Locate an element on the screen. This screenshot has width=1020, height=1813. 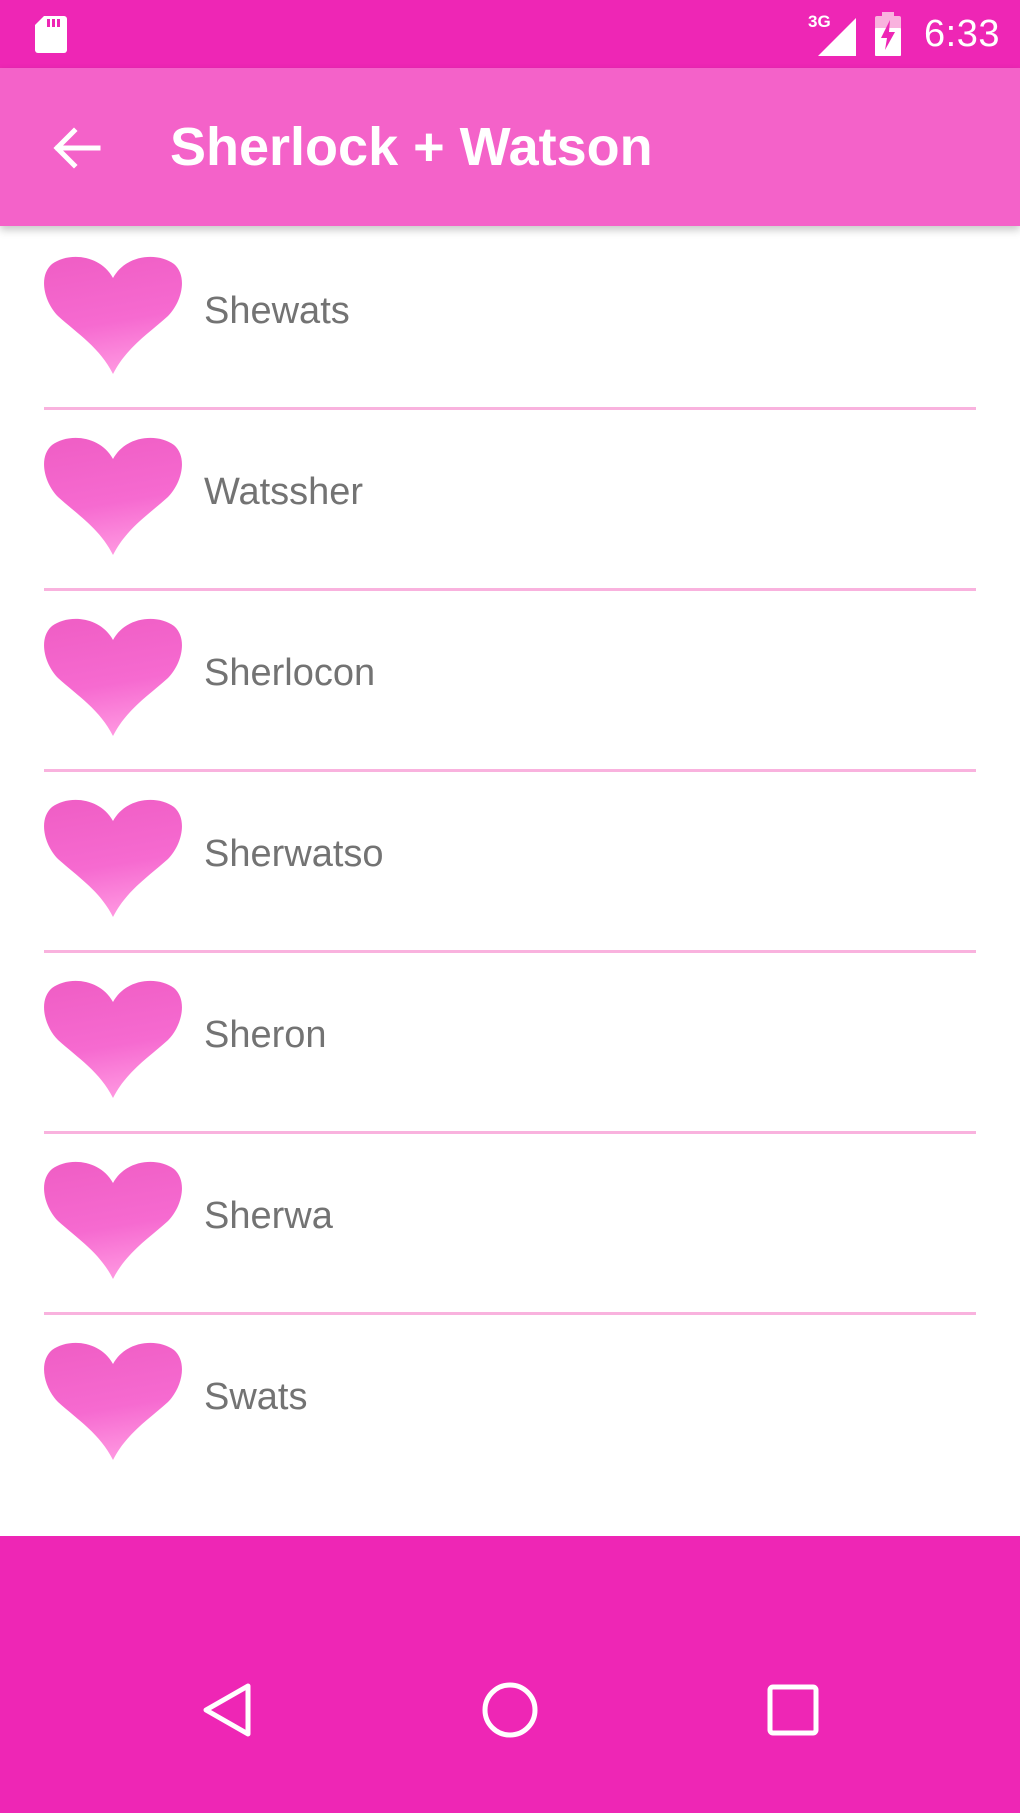
status-bar: 3G 6:33 is located at coordinates (510, 34).